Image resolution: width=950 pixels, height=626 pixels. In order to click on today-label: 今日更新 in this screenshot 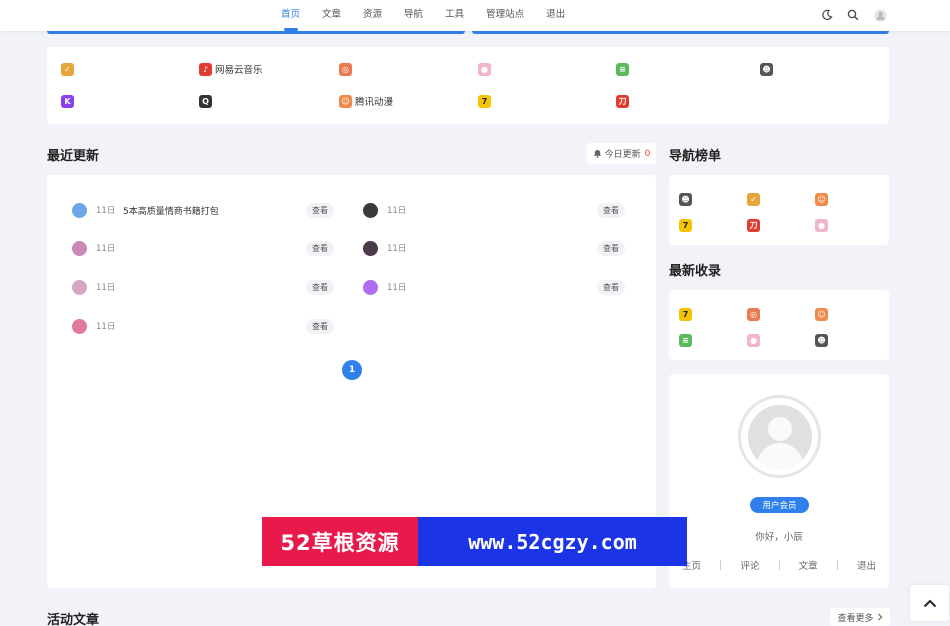, I will do `click(622, 155)`.